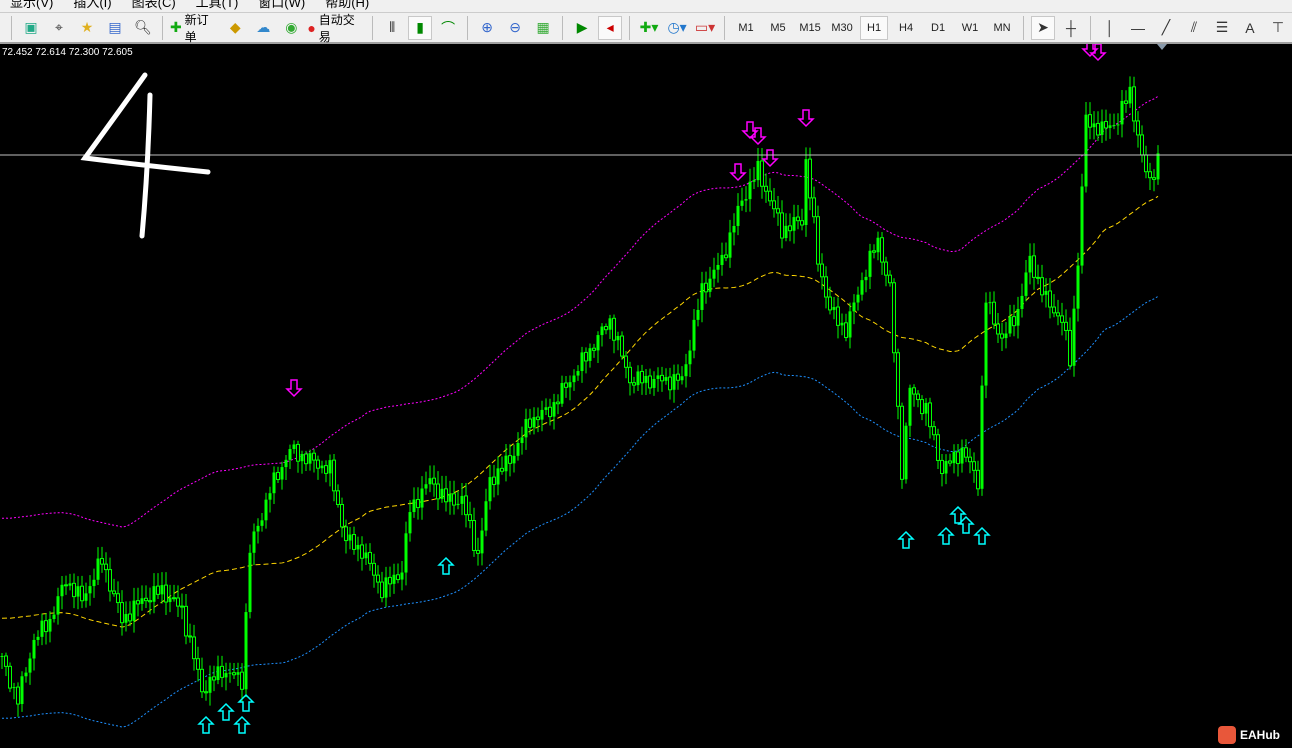 The image size is (1292, 748). What do you see at coordinates (1110, 28) in the screenshot?
I see `vertical-line-icon: │` at bounding box center [1110, 28].